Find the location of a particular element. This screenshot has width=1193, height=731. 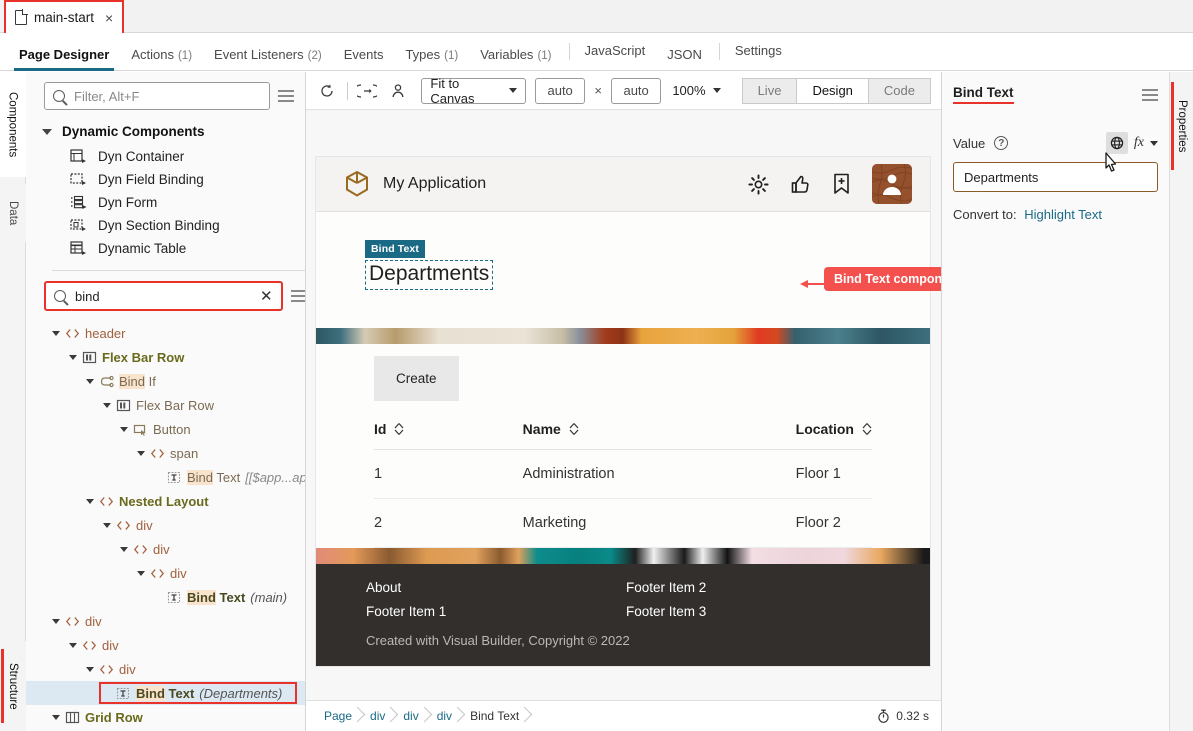

footer-link-item-3: Footer Item 3 is located at coordinates (666, 611).